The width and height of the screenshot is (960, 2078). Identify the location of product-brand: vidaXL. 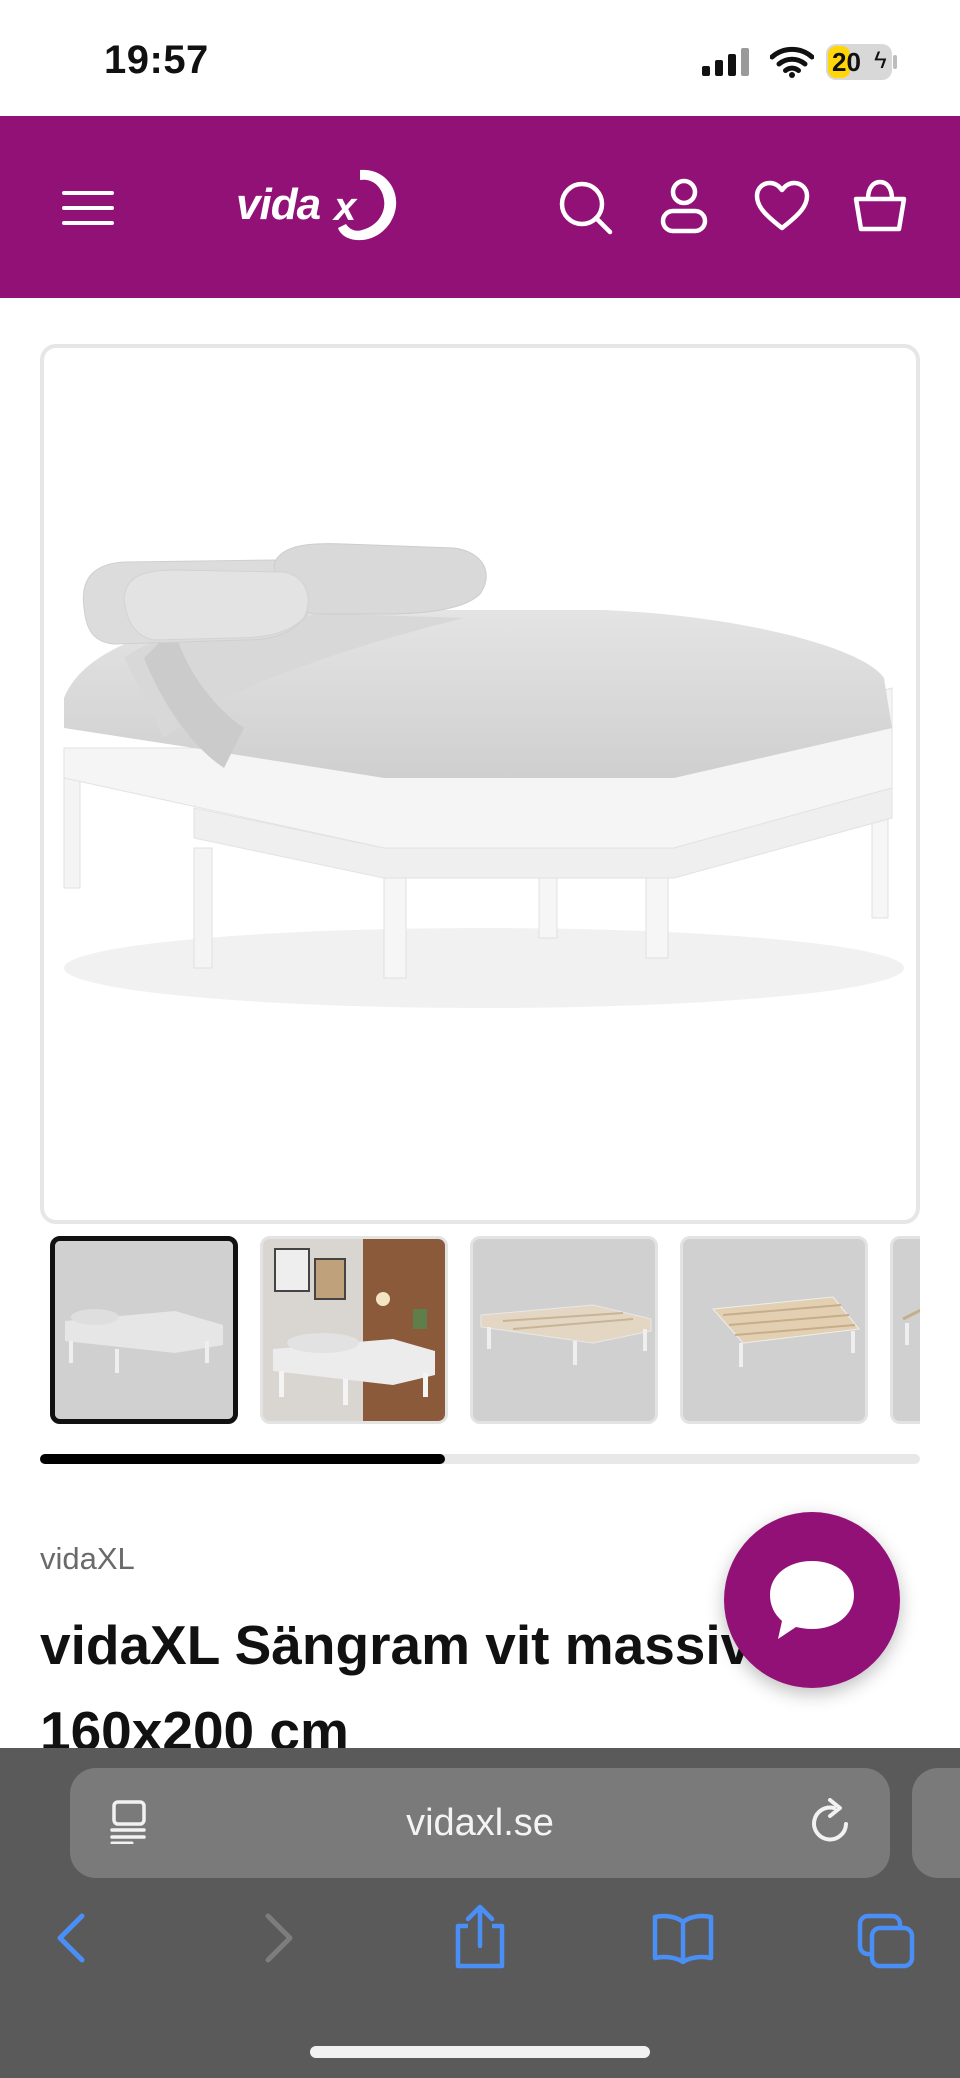
(87, 1559).